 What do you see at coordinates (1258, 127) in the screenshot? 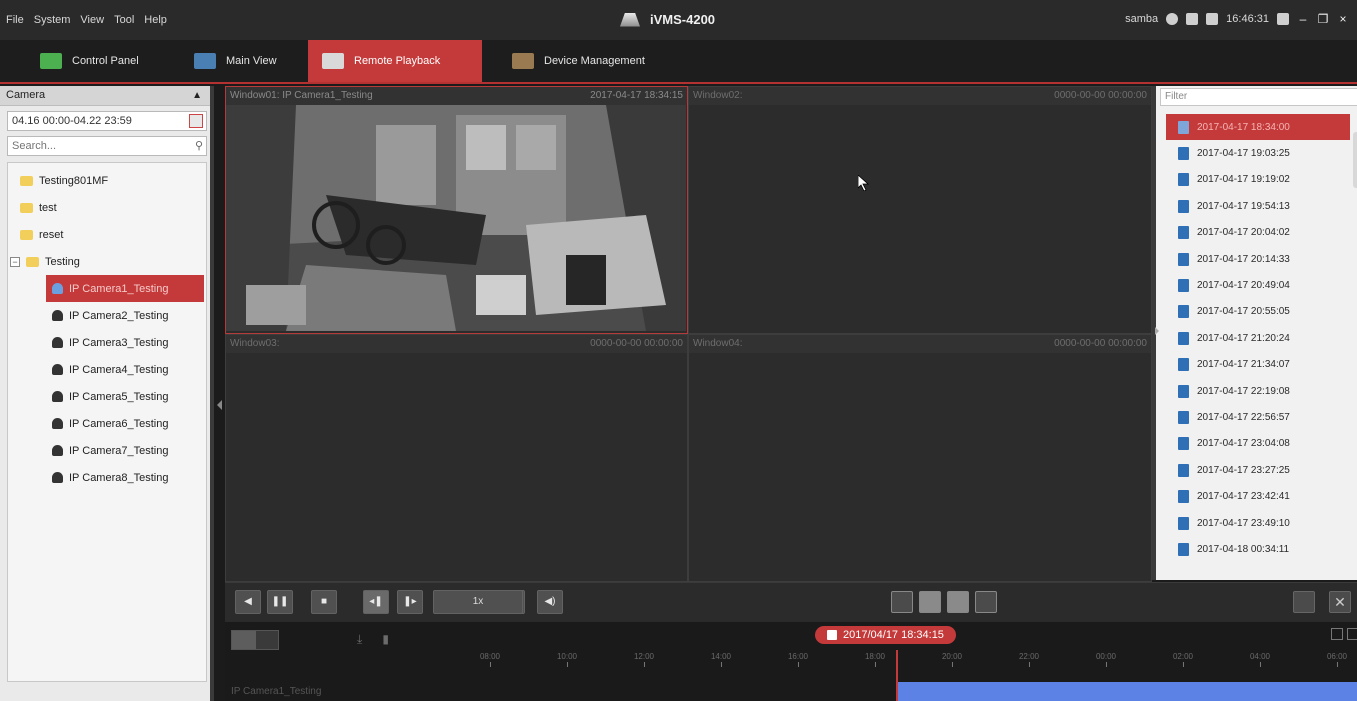
I see `record-file-item: 2017-04-17 18:34:00` at bounding box center [1258, 127].